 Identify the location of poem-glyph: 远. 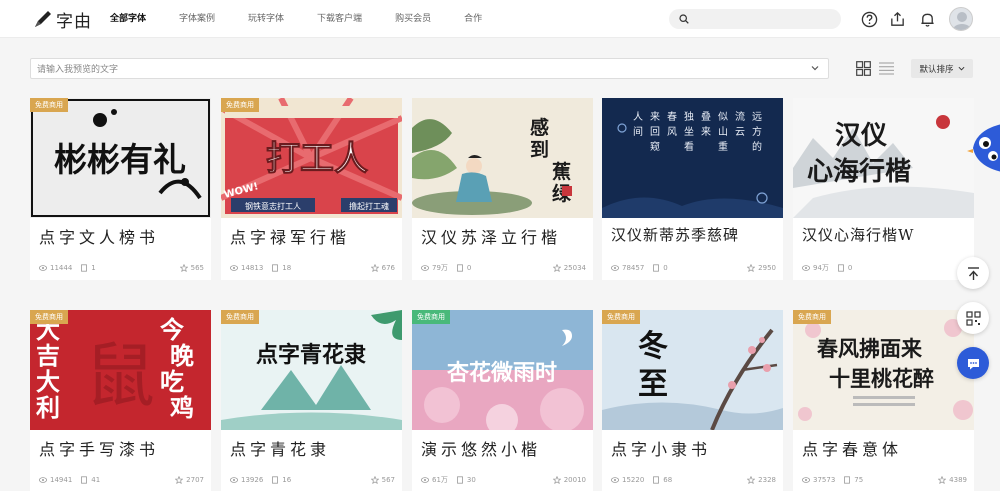
(757, 117).